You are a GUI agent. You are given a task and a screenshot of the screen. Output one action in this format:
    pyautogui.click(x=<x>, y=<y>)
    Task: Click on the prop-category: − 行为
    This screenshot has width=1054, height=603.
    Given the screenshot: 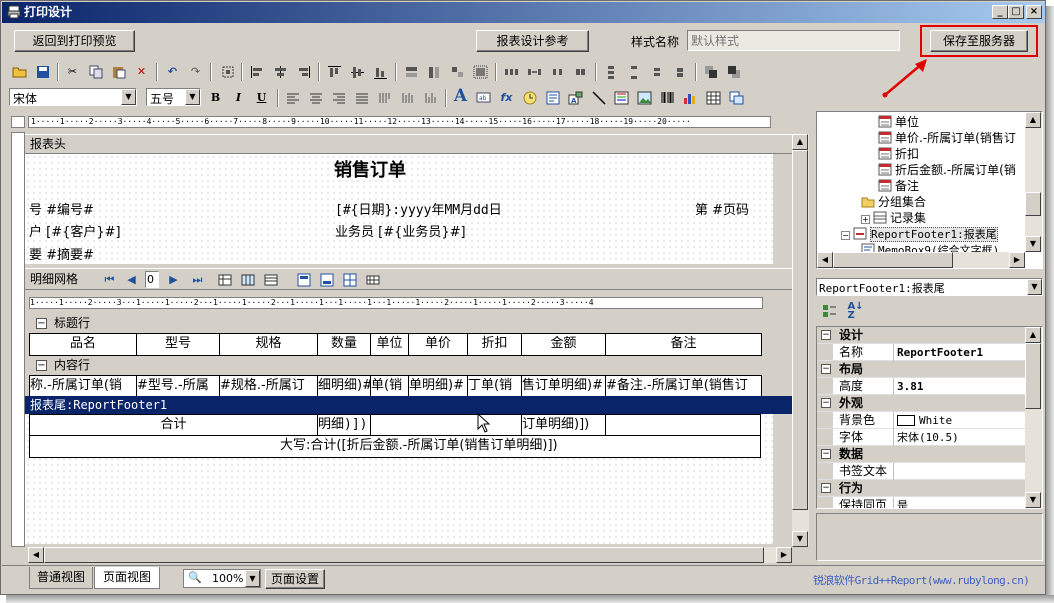 What is the action you would take?
    pyautogui.click(x=921, y=488)
    